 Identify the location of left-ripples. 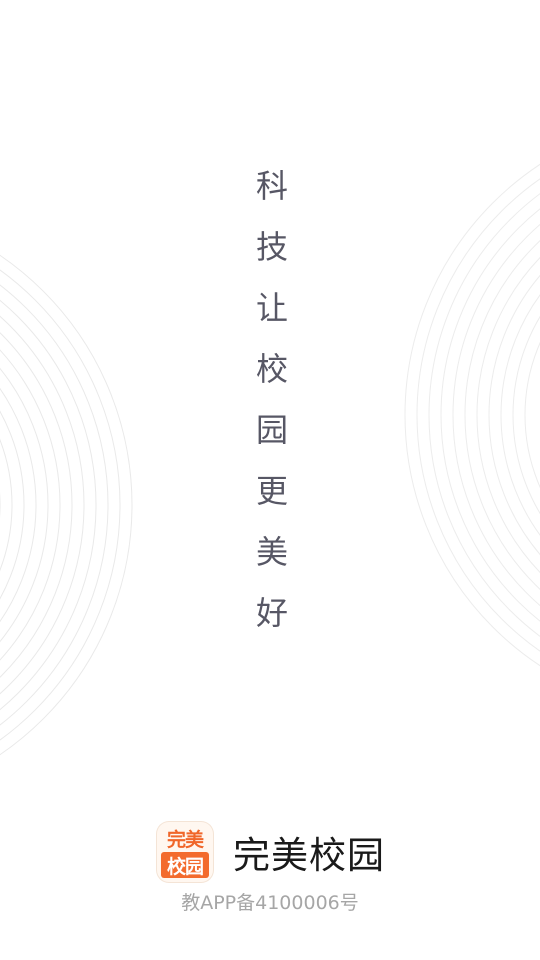
(66, 505).